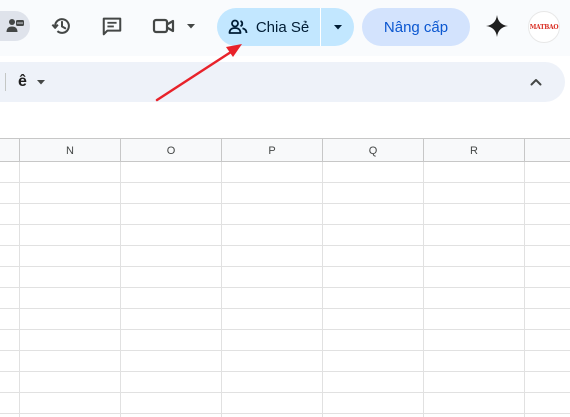 The height and width of the screenshot is (417, 570). I want to click on people-icon, so click(238, 26).